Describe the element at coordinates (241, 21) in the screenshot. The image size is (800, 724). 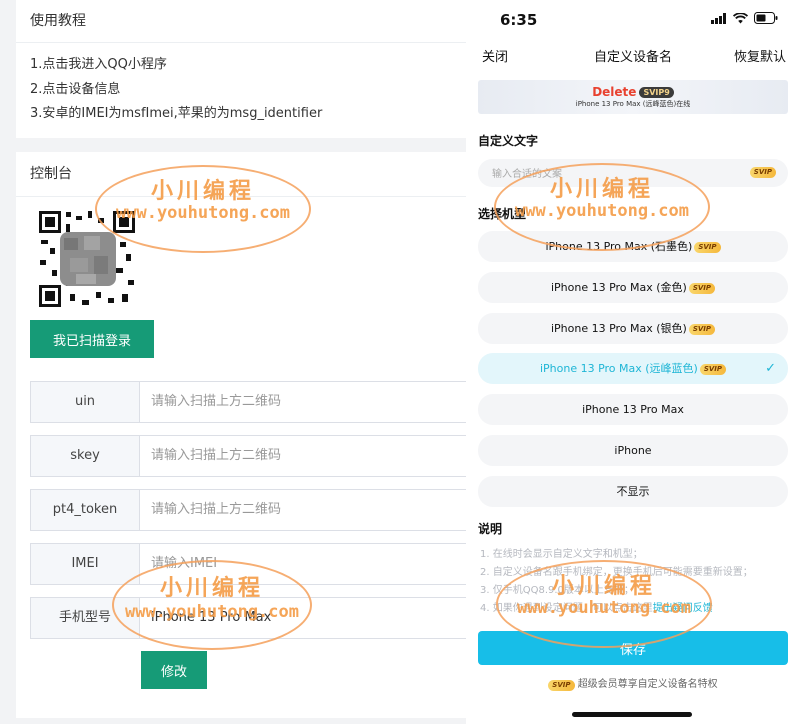
I see `tutorial-title: 使用教程` at that location.